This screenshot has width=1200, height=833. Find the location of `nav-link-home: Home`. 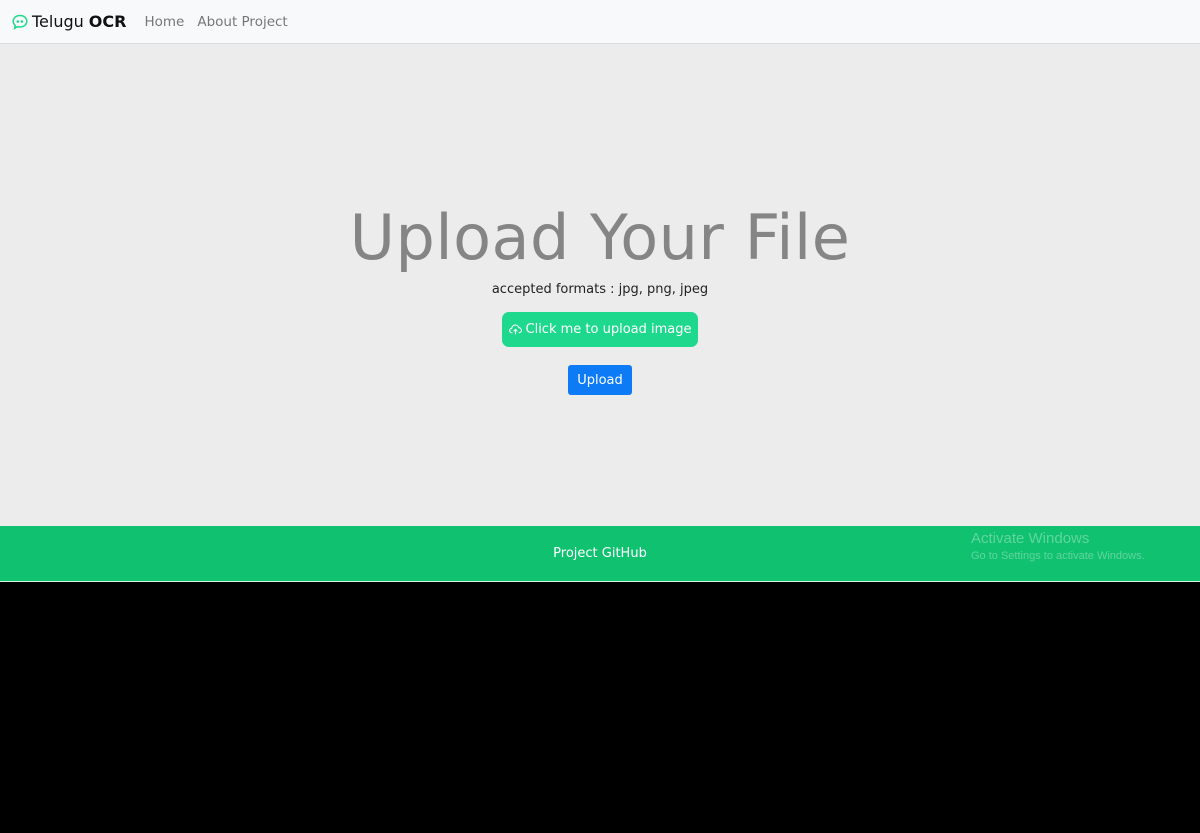

nav-link-home: Home is located at coordinates (164, 22).